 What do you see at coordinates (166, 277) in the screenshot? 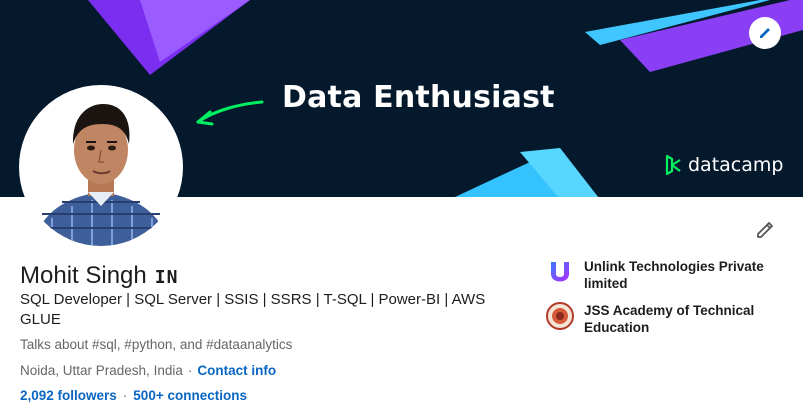
I see `pronoun-badge: IN` at bounding box center [166, 277].